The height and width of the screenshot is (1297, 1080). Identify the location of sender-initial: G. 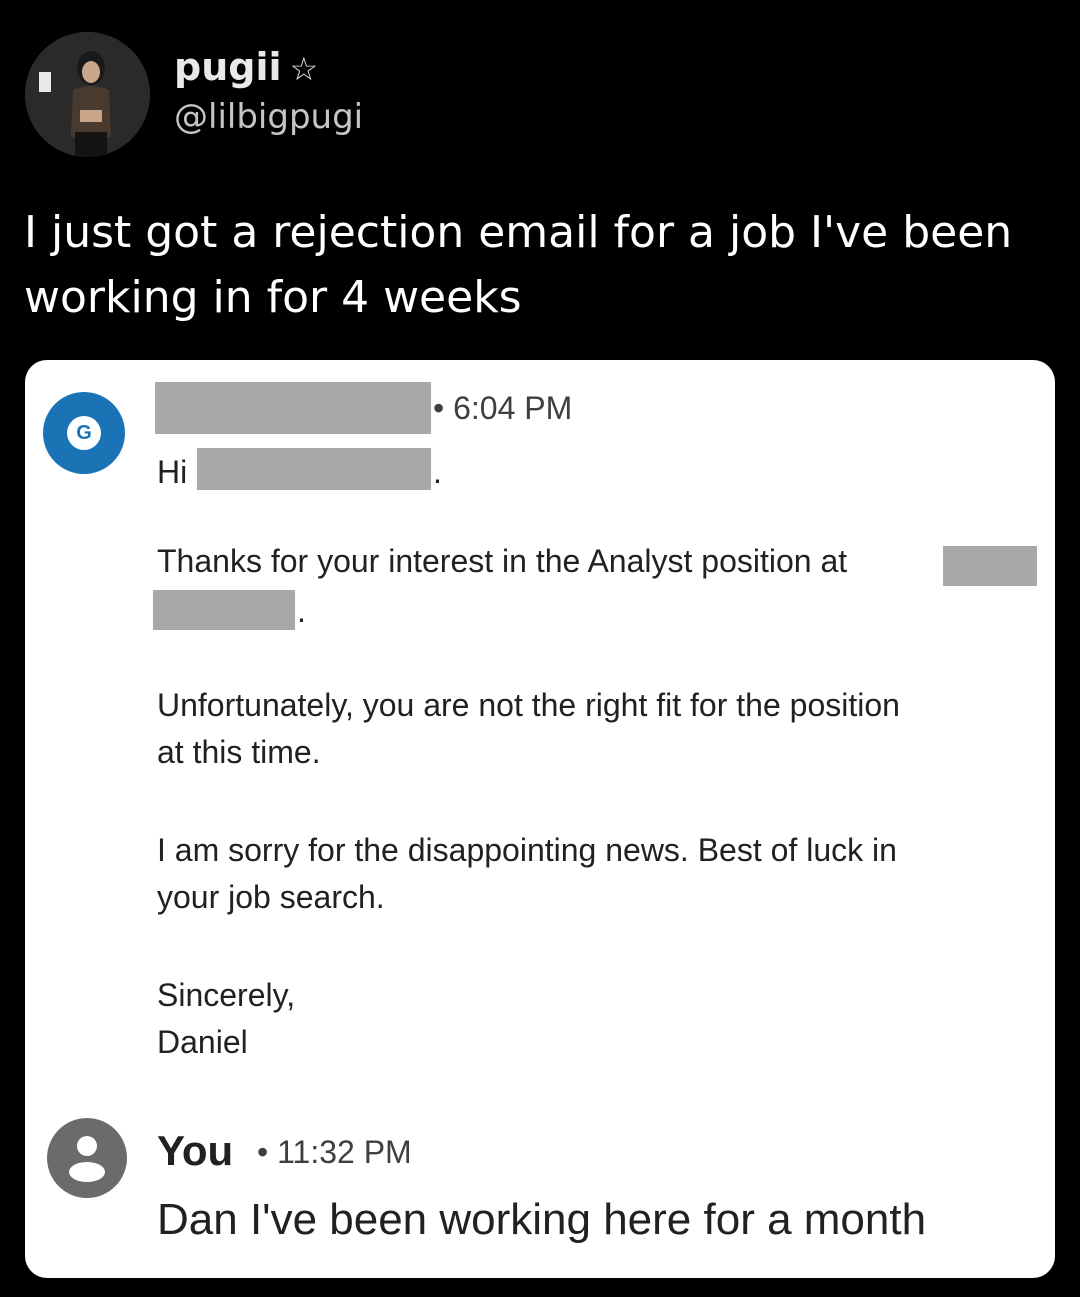
(84, 433).